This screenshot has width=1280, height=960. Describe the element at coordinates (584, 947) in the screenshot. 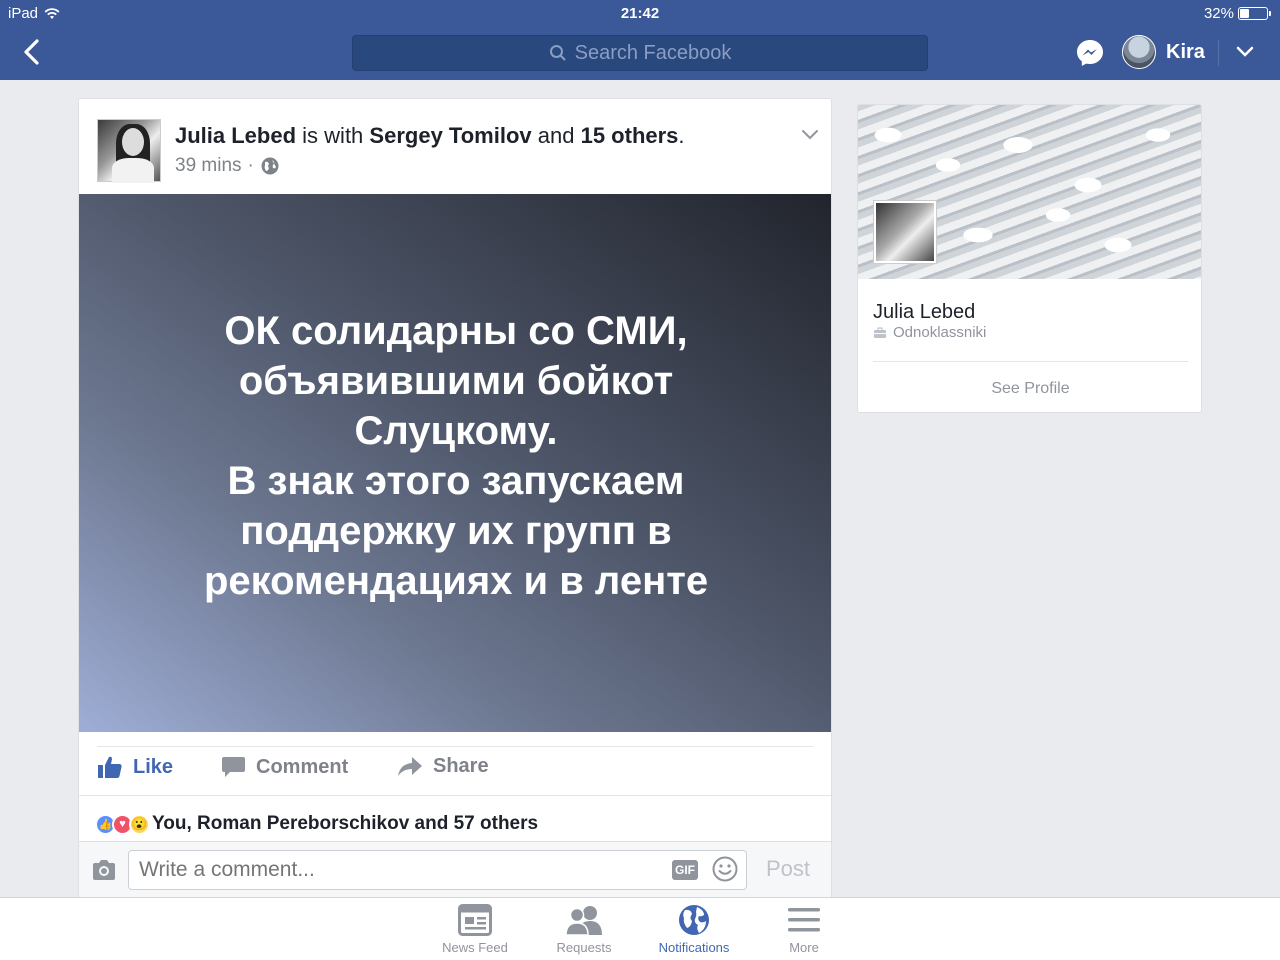

I see `tab-label: Requests` at that location.